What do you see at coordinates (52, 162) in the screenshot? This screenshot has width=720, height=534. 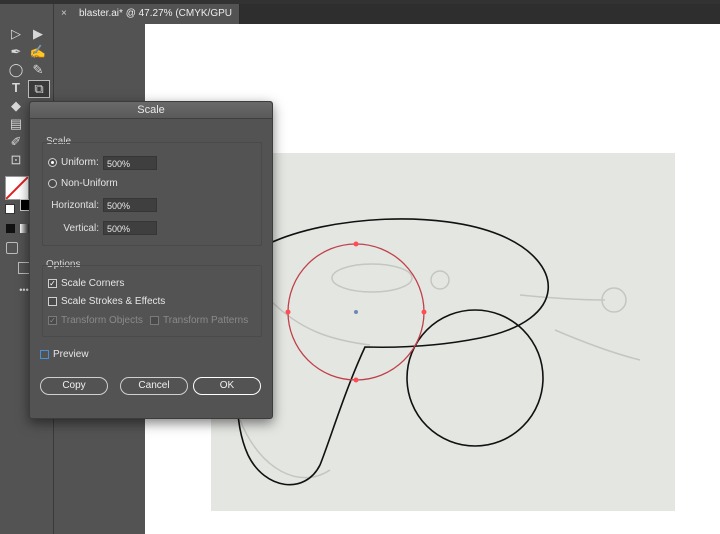 I see `uniform-radio` at bounding box center [52, 162].